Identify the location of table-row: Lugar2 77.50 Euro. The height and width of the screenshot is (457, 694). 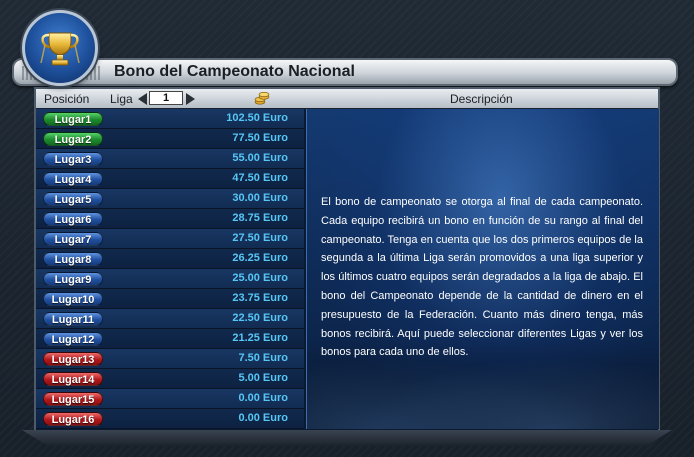
(170, 139).